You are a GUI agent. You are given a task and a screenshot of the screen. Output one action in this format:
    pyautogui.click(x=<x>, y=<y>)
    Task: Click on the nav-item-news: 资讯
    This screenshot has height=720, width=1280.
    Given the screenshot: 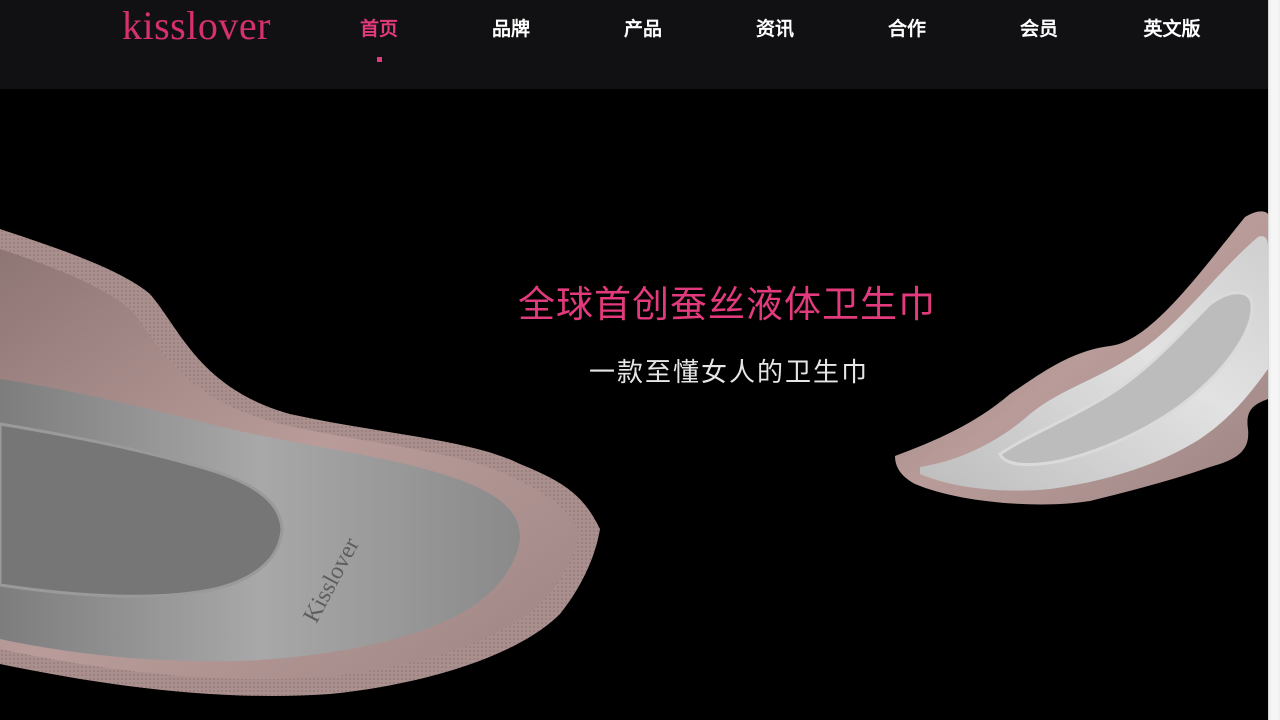 What is the action you would take?
    pyautogui.click(x=775, y=29)
    